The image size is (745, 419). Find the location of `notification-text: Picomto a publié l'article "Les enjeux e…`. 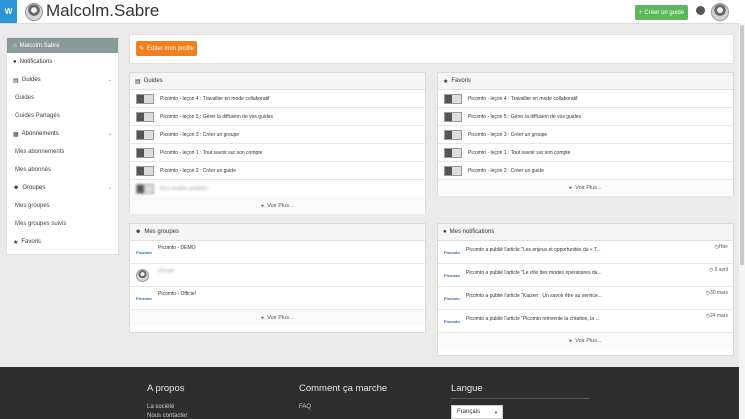

notification-text: Picomto a publié l'article "Les enjeux e… is located at coordinates (533, 250).